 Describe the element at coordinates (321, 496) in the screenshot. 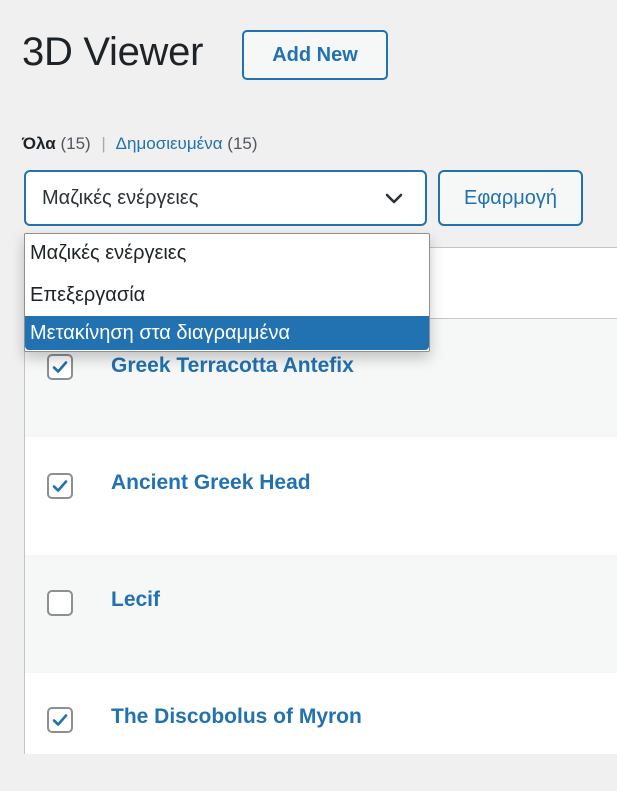

I see `table-row: Ancient Greek Head` at that location.